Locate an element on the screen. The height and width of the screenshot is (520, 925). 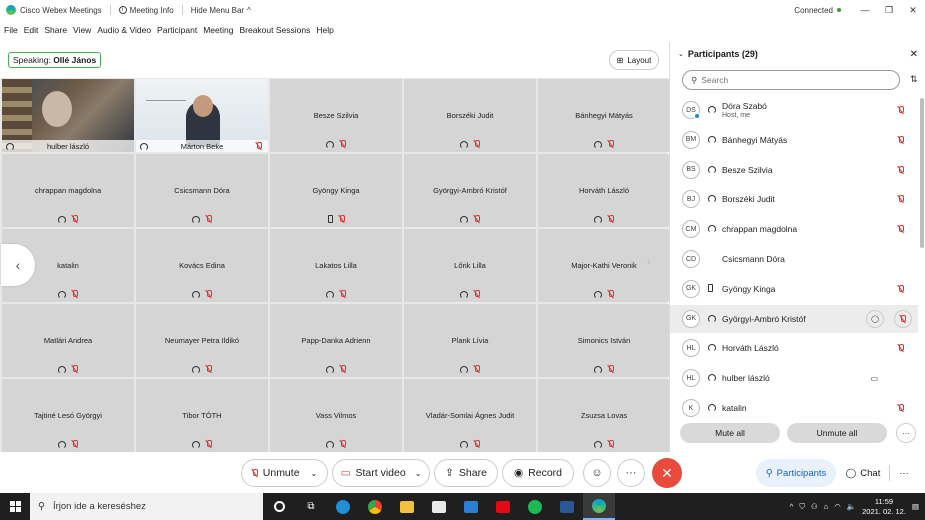
close-panel-button: ✕ is located at coordinates (914, 54).